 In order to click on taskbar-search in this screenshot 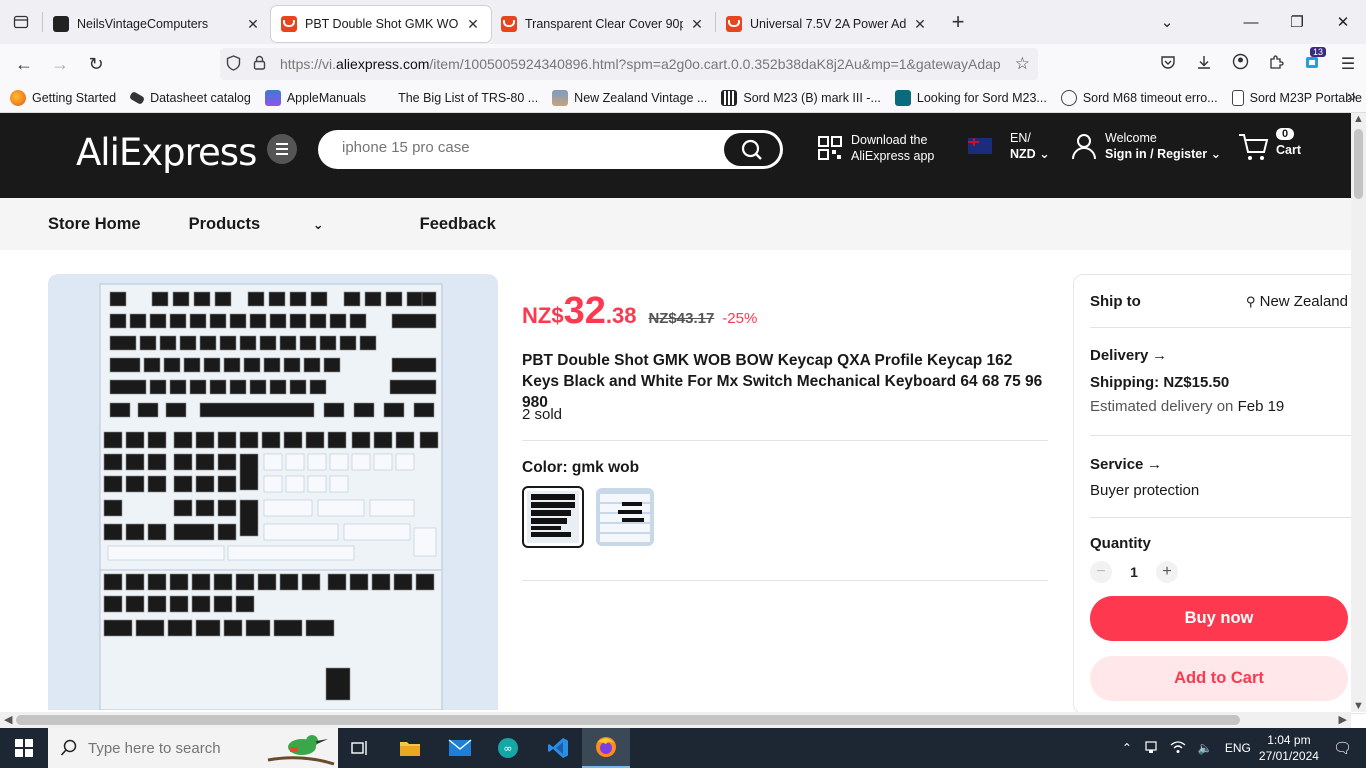, I will do `click(193, 748)`.